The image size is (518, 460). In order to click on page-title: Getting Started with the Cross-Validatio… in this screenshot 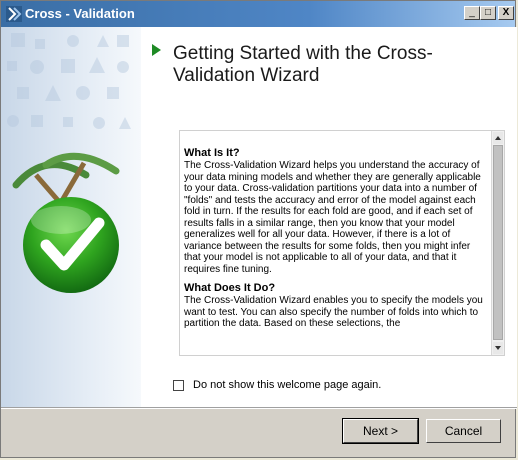, I will do `click(303, 64)`.